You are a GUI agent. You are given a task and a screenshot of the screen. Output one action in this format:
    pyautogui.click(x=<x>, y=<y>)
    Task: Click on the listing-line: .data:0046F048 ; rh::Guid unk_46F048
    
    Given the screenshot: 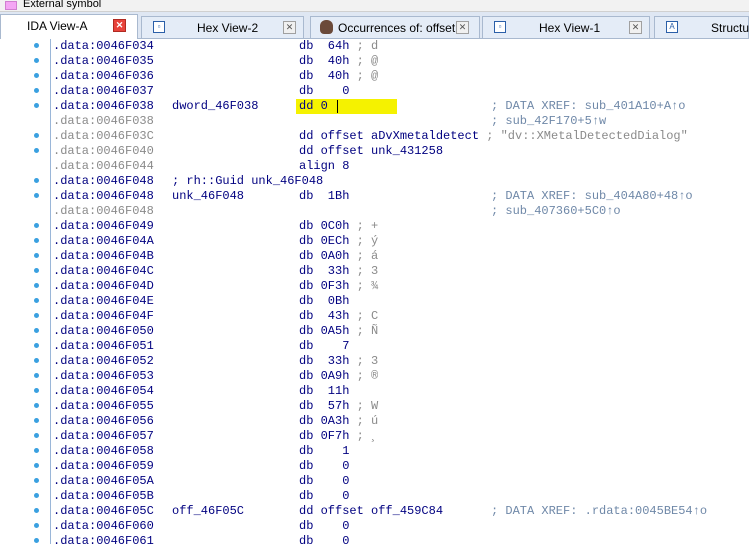 What is the action you would take?
    pyautogui.click(x=374, y=181)
    